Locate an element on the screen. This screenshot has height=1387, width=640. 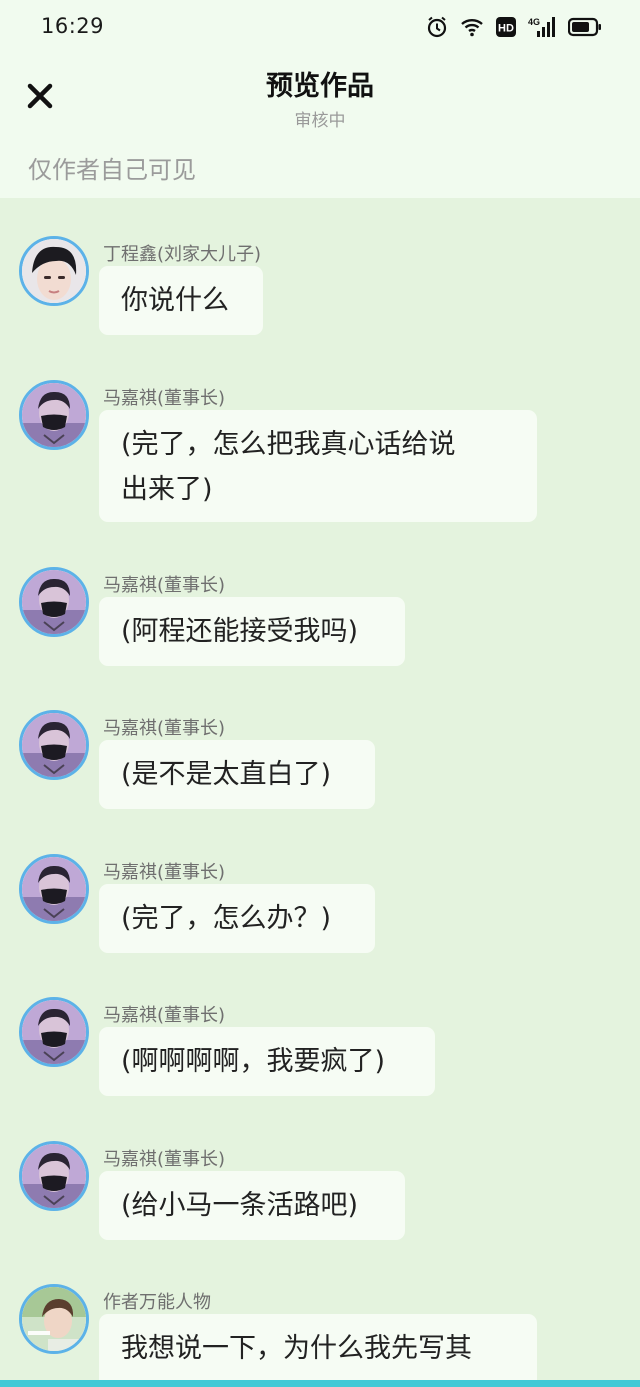
hd-icon: HD is located at coordinates (506, 27).